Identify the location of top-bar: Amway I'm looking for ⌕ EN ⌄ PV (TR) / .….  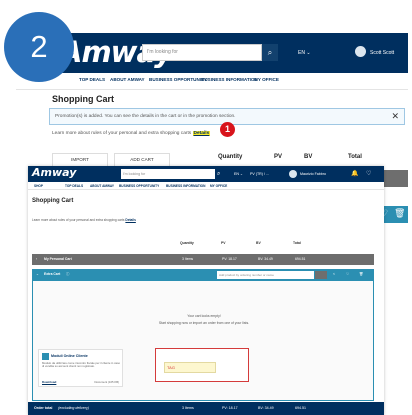
(206, 174).